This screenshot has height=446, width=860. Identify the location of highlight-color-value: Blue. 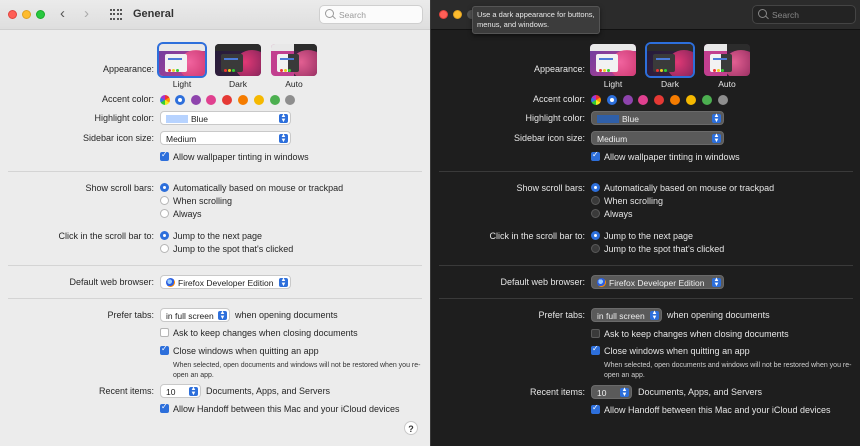
(200, 119).